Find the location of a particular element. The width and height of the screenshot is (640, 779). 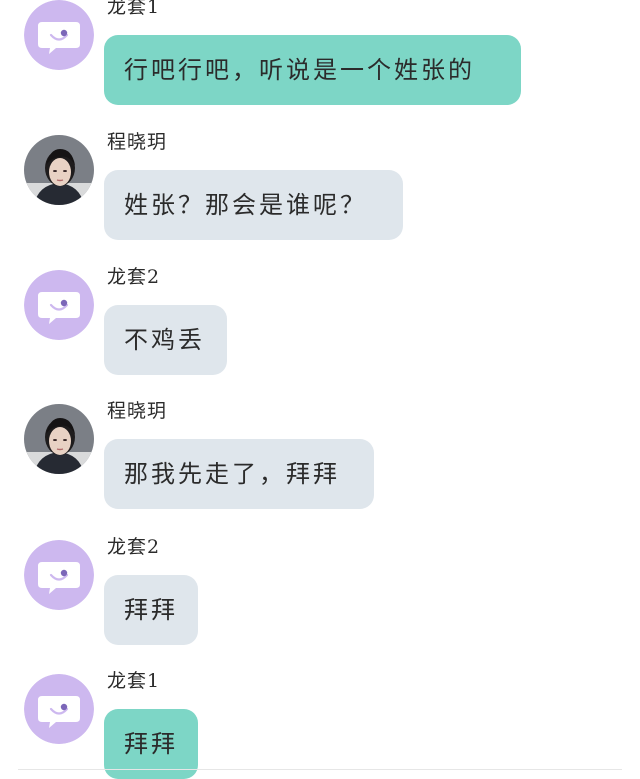

message-bubble: 姓张？那会是谁呢？ is located at coordinates (253, 205).